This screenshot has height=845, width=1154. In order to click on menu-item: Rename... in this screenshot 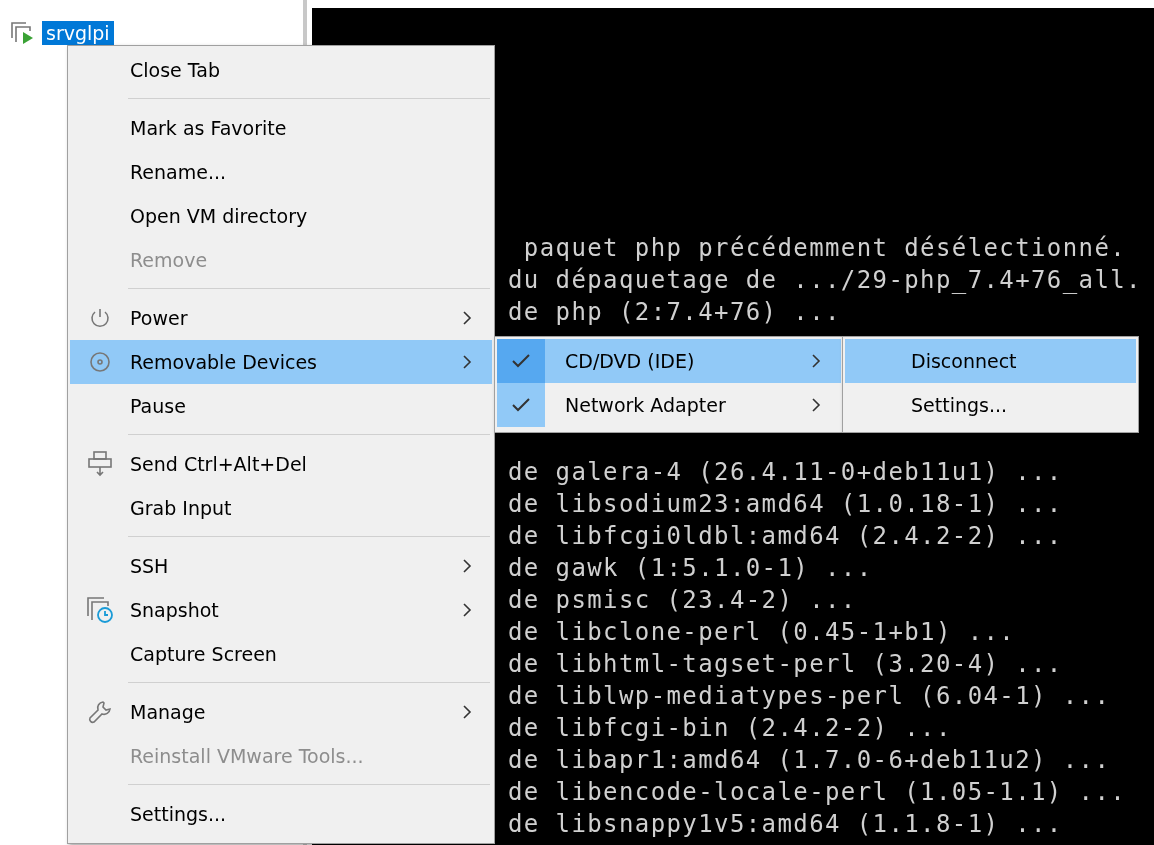, I will do `click(281, 172)`.